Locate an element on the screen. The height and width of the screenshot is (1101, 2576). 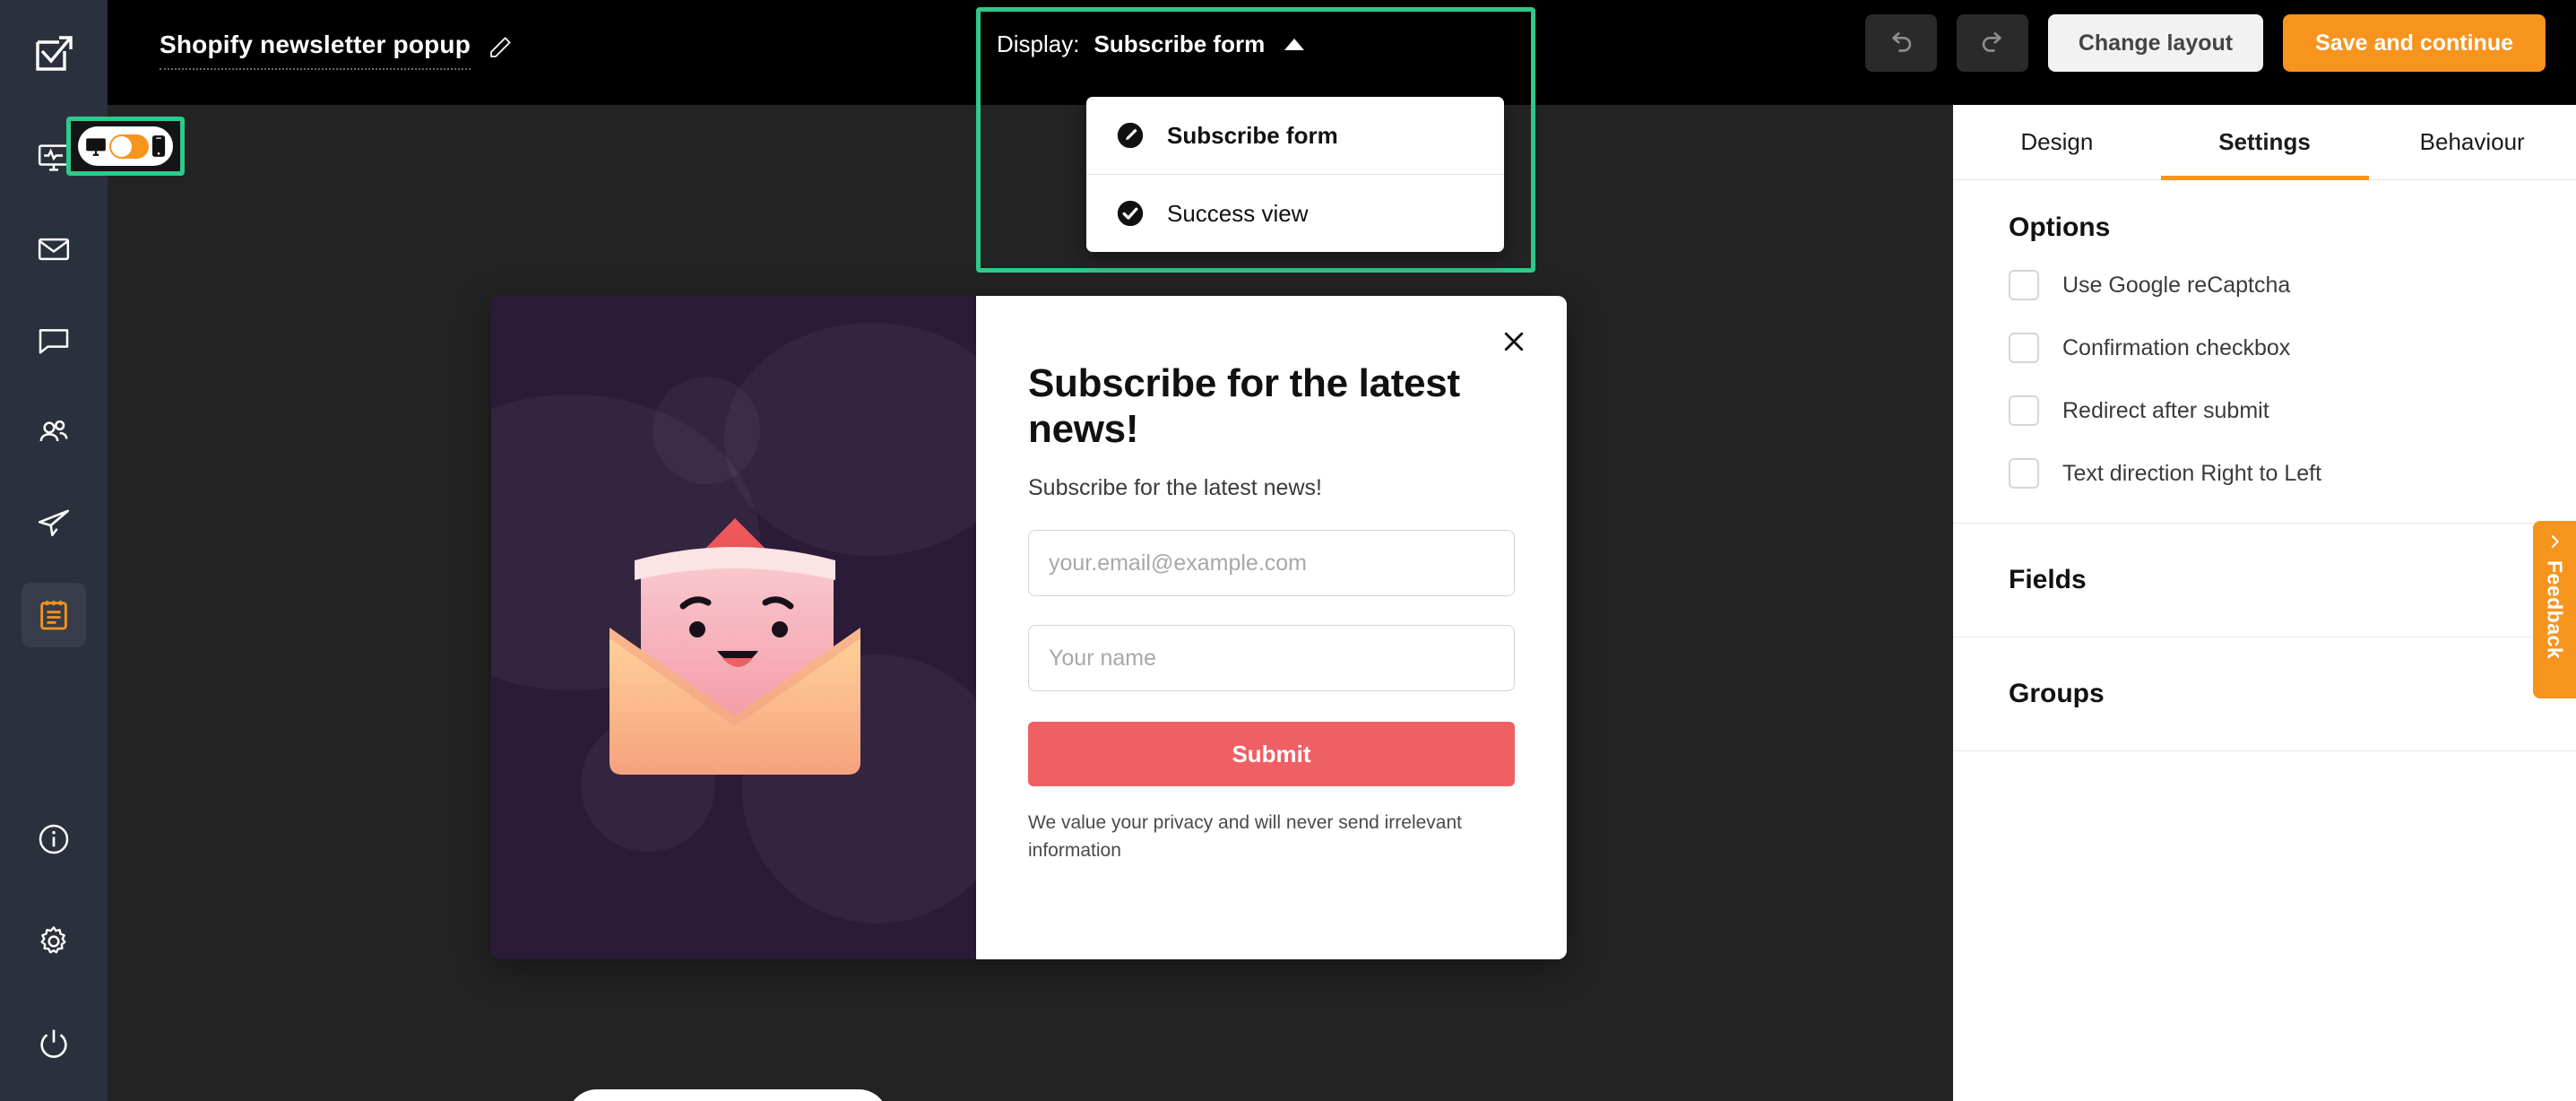
pencil-circle-icon is located at coordinates (1130, 135).